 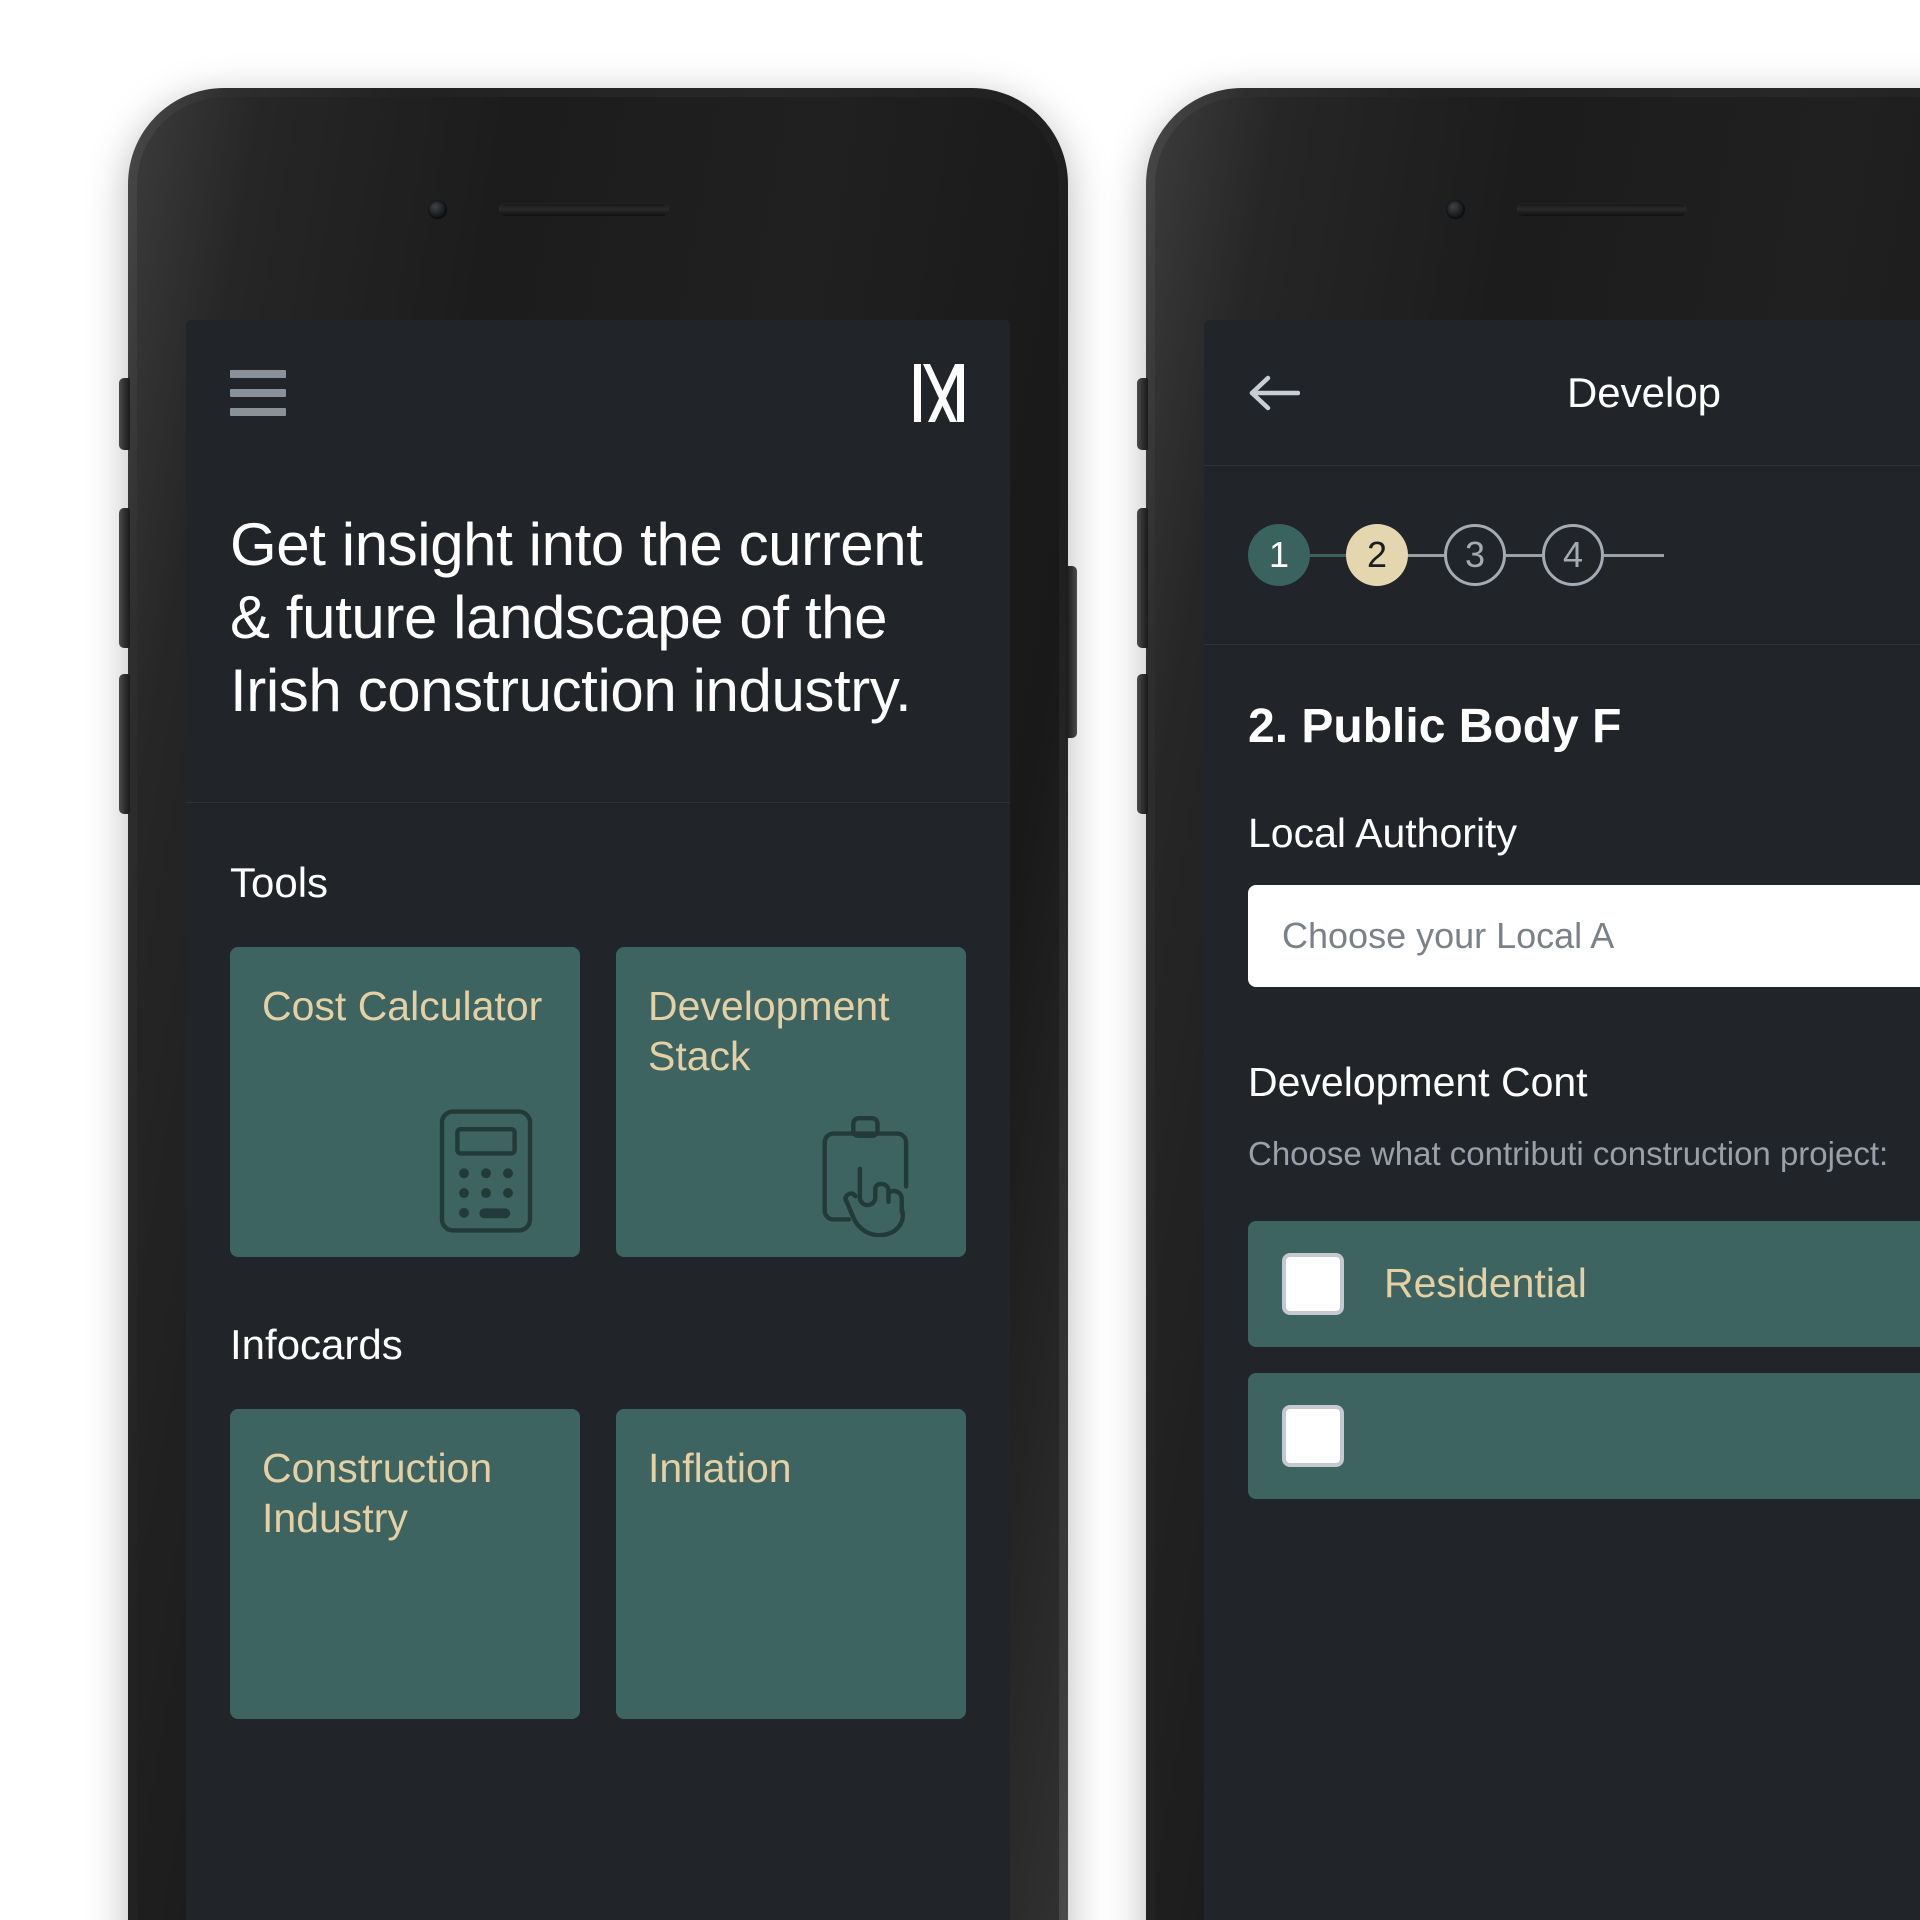 What do you see at coordinates (405, 1563) in the screenshot?
I see `infocard-construction-industry: Construction Industry` at bounding box center [405, 1563].